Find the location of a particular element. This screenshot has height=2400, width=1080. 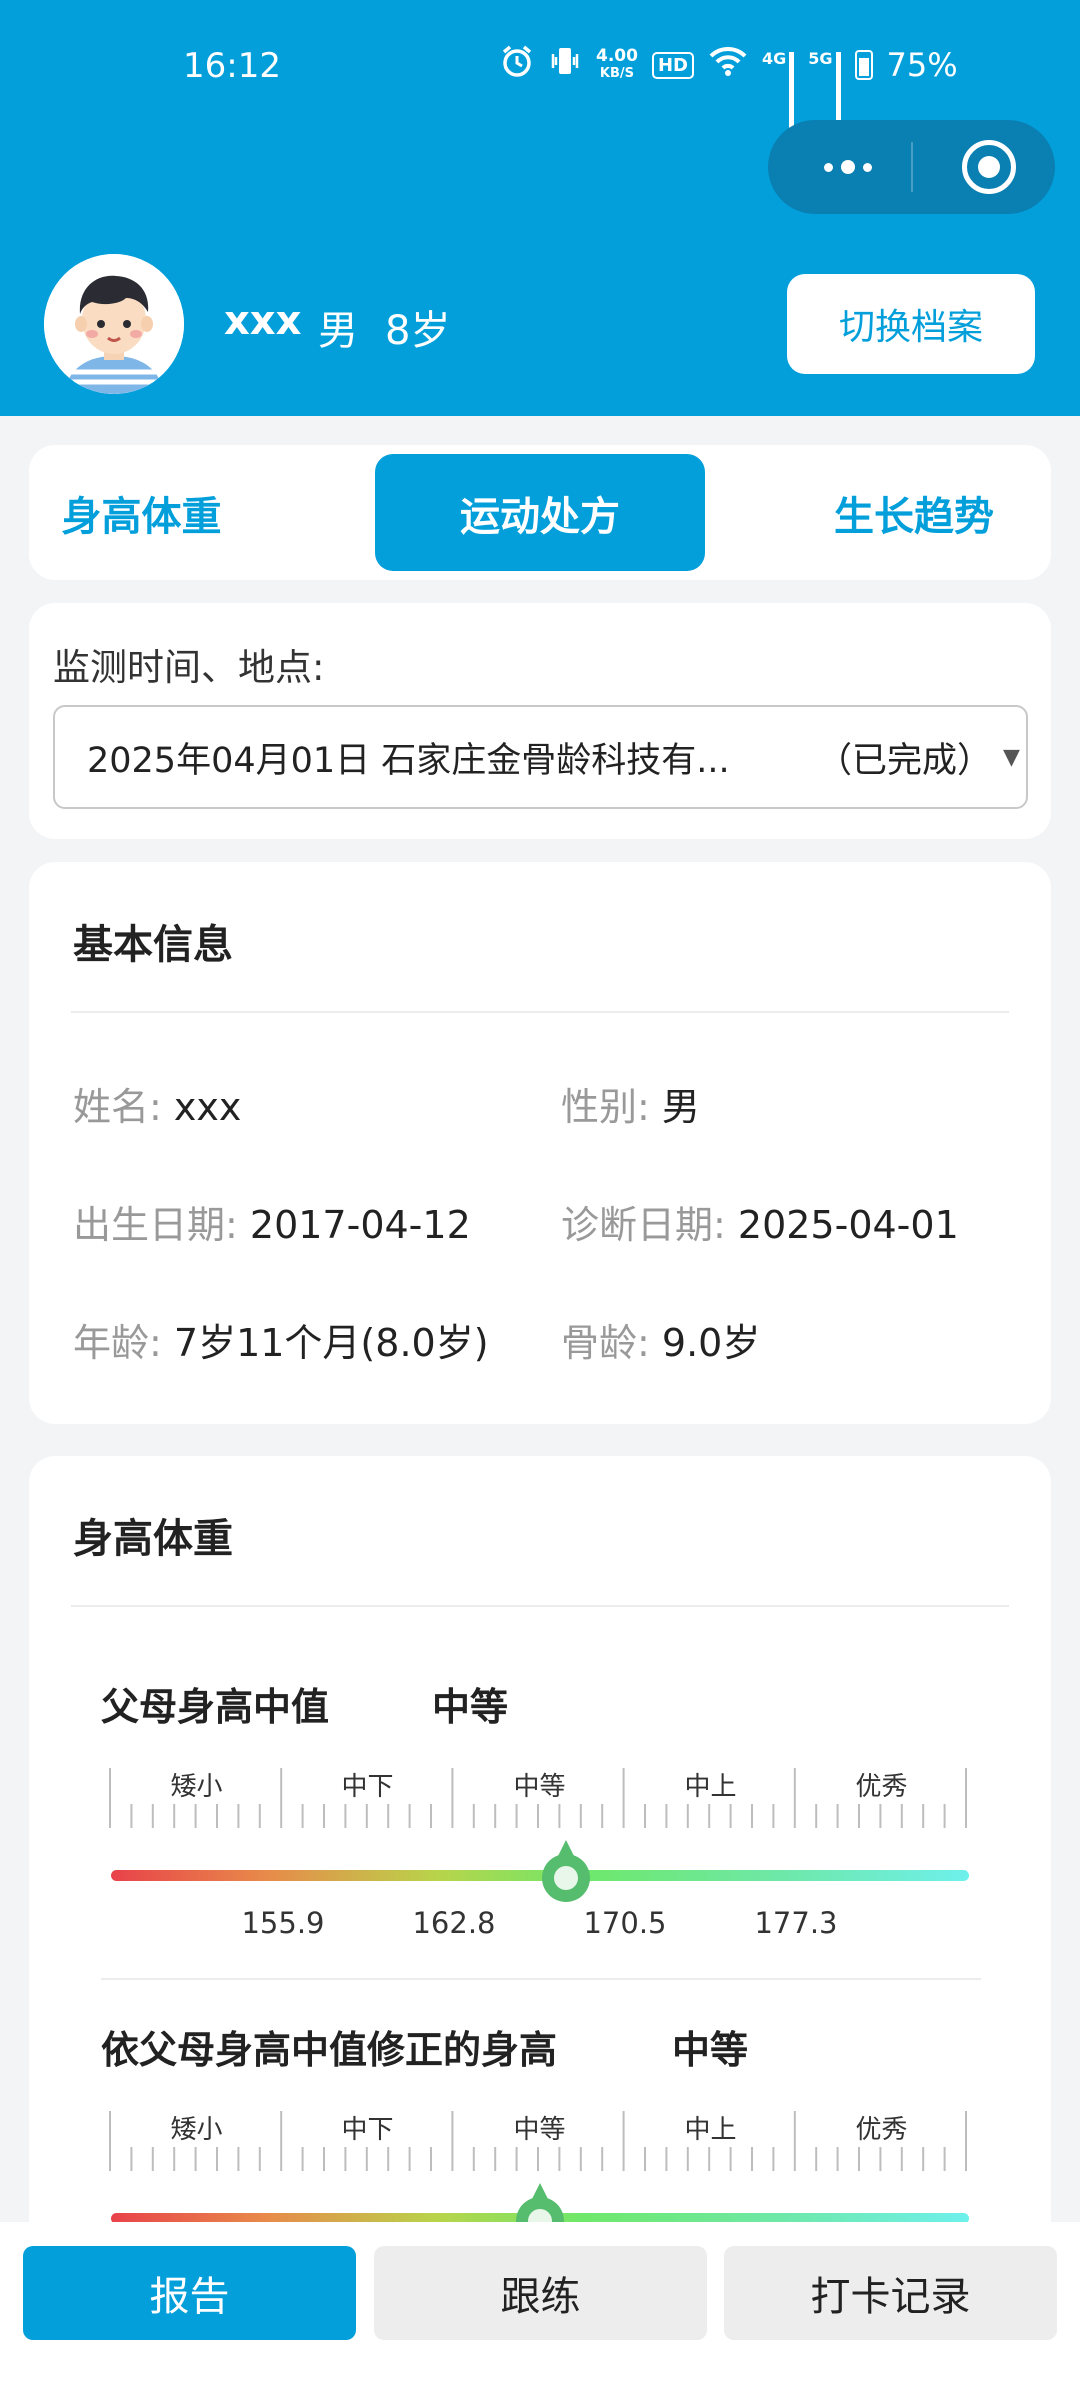

scale1-ticks is located at coordinates (538, 1798).